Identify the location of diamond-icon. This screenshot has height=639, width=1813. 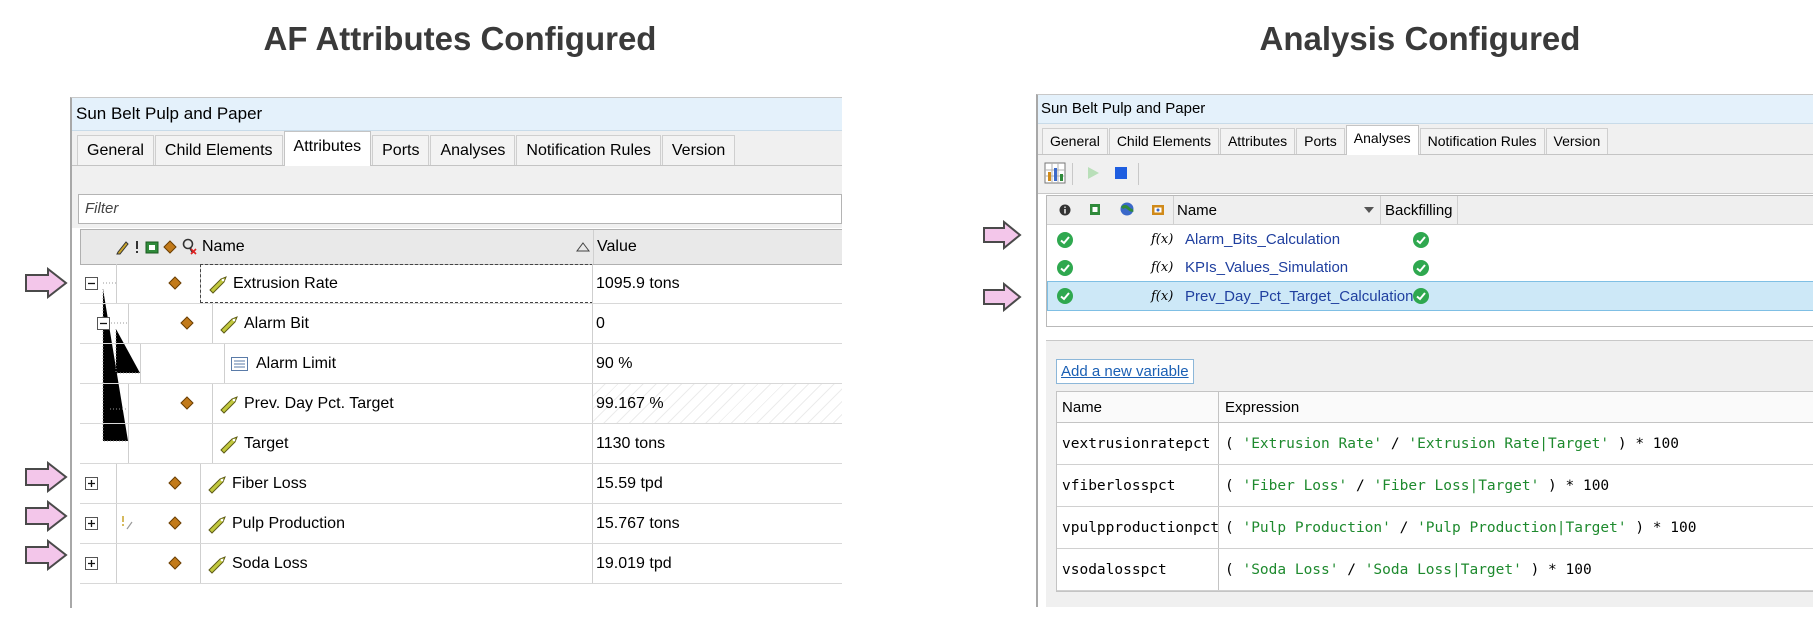
(175, 523).